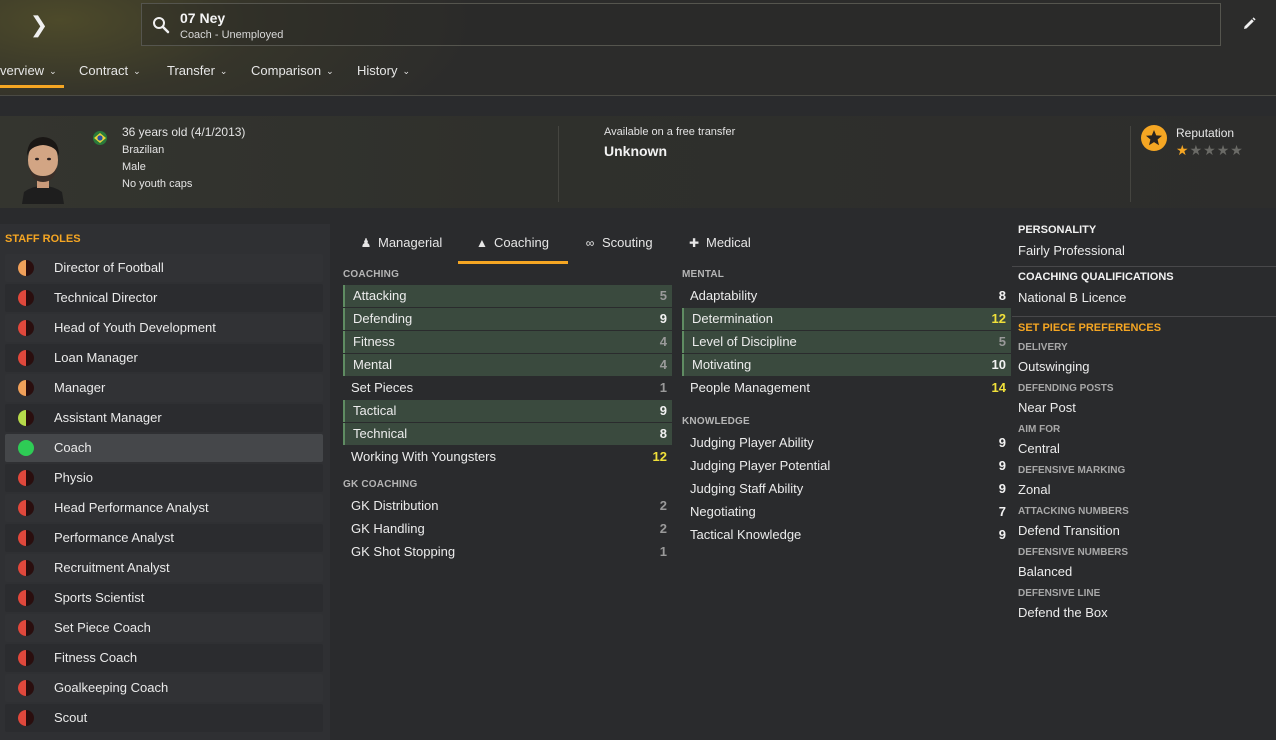 This screenshot has width=1276, height=740. What do you see at coordinates (617, 245) in the screenshot?
I see `tab-scouting: ∞ Scouting` at bounding box center [617, 245].